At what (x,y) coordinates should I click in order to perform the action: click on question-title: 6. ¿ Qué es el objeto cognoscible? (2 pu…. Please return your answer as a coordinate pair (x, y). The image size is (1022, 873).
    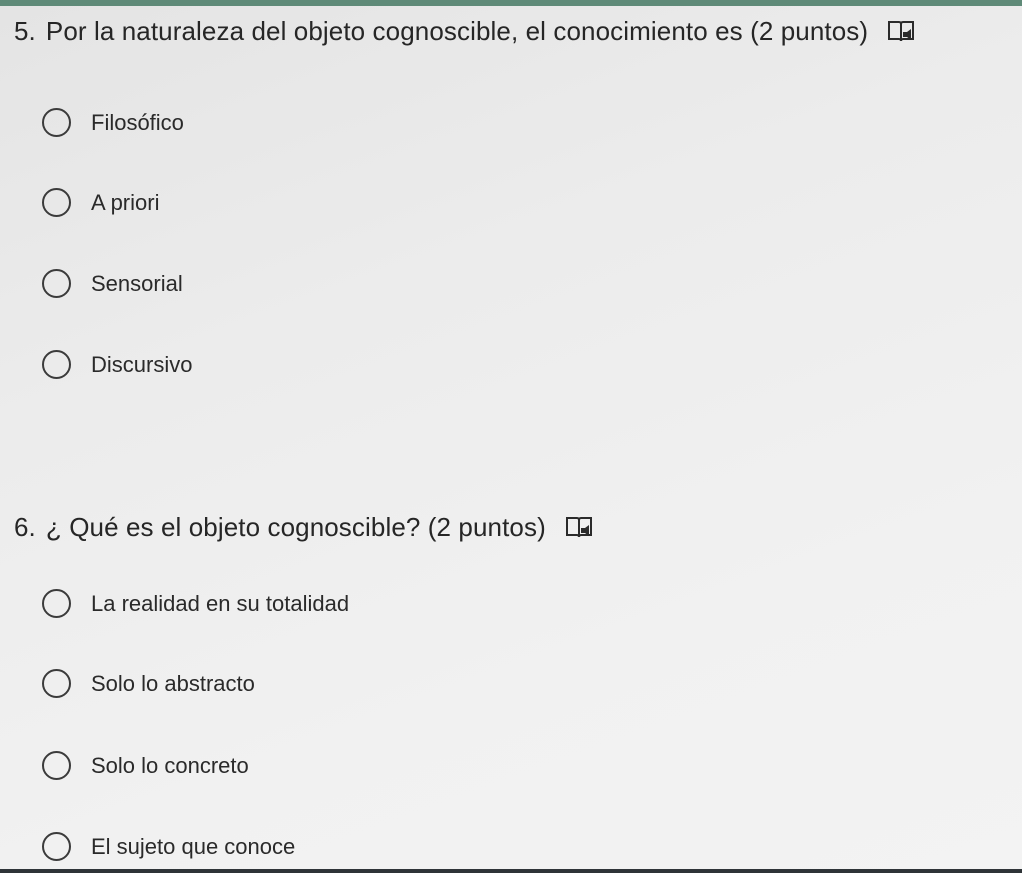
    Looking at the image, I should click on (304, 527).